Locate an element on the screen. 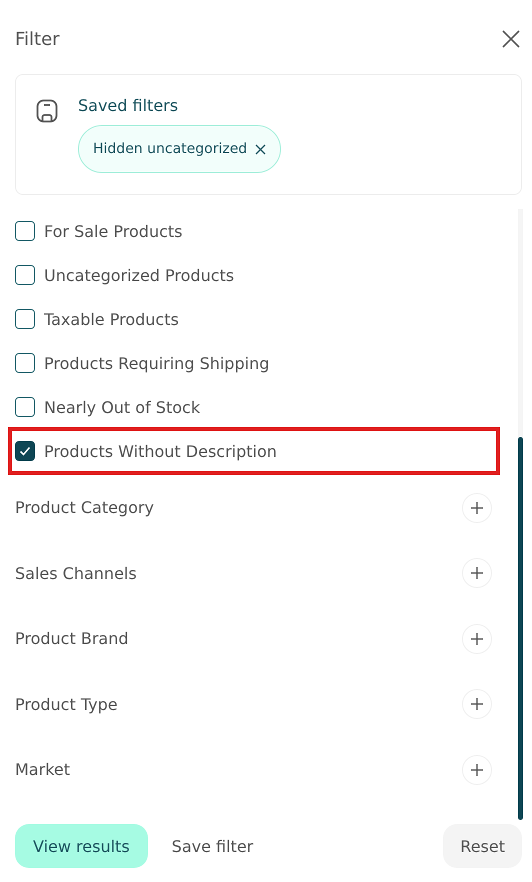 The width and height of the screenshot is (532, 882). section-label: Product Category is located at coordinates (84, 508).